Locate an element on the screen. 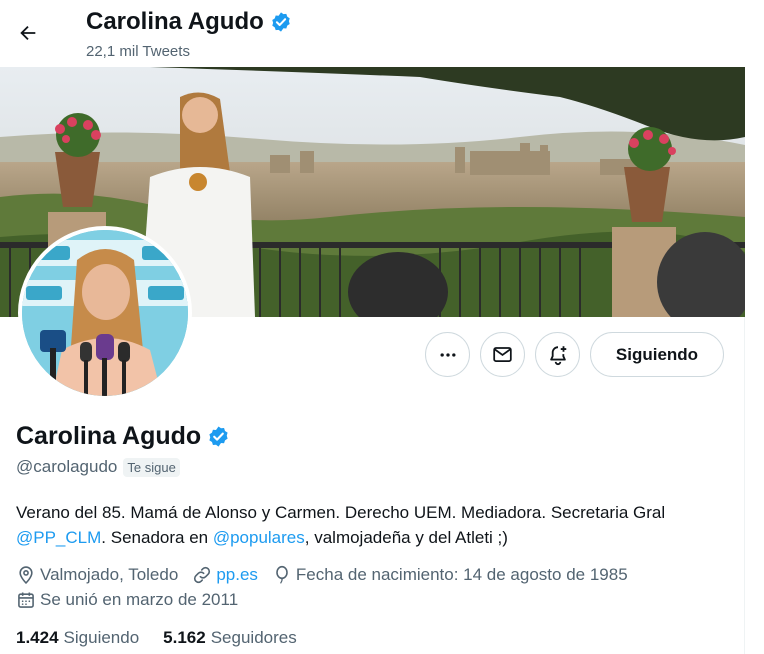 The width and height of the screenshot is (764, 654). header-title: Carolina Agudo is located at coordinates (189, 22).